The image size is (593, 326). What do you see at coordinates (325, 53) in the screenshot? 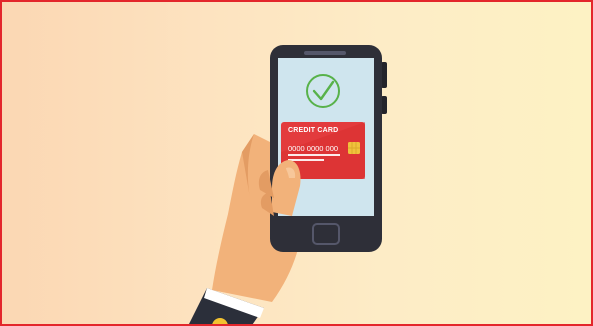
I see `phone-speaker` at bounding box center [325, 53].